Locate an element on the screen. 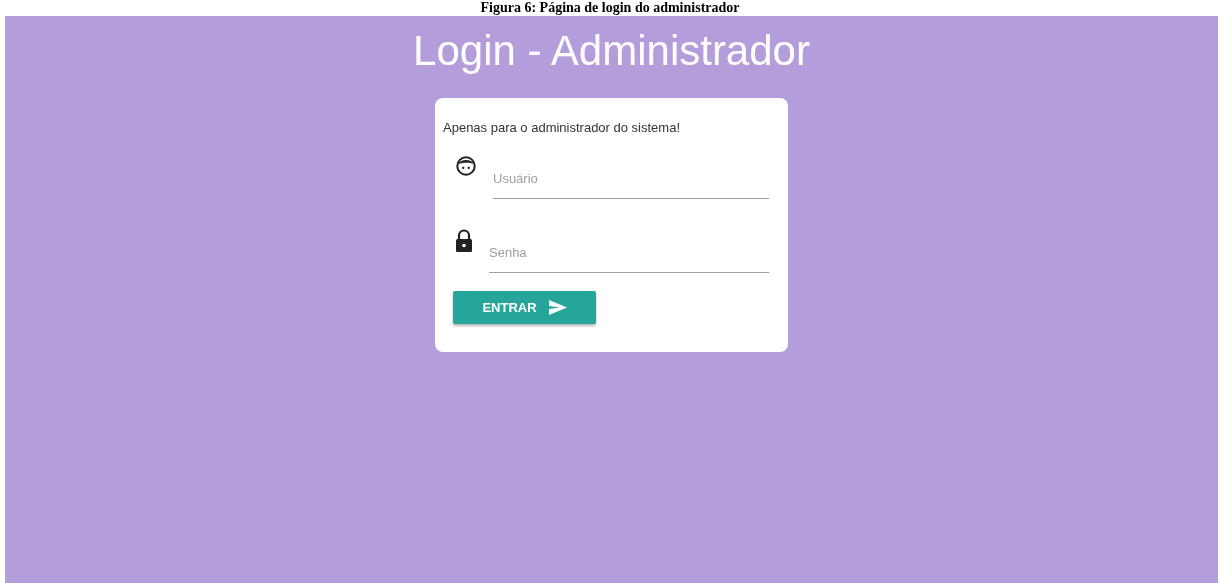 This screenshot has width=1220, height=583. login-button: ENTRAR is located at coordinates (524, 307).